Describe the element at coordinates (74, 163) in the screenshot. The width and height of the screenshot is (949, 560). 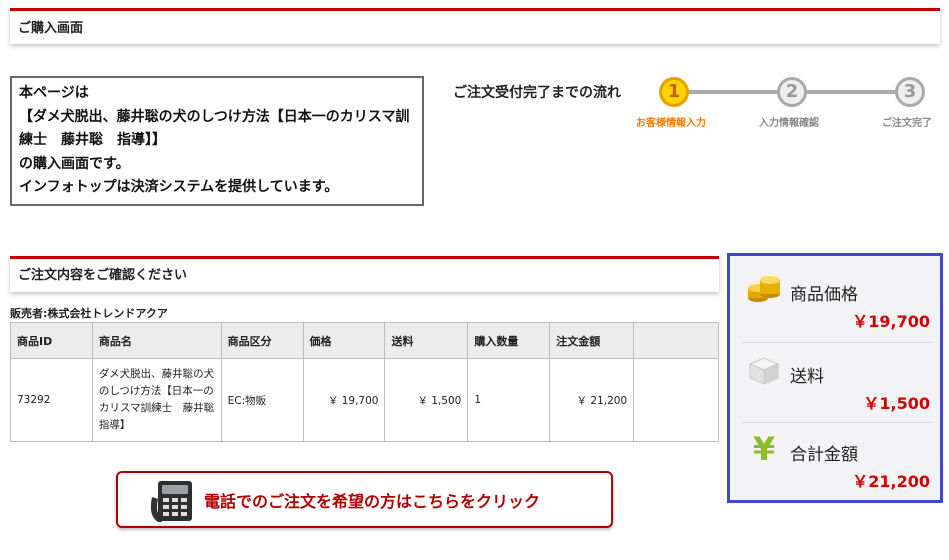
I see `intro-line-3: の購入画面です。` at that location.